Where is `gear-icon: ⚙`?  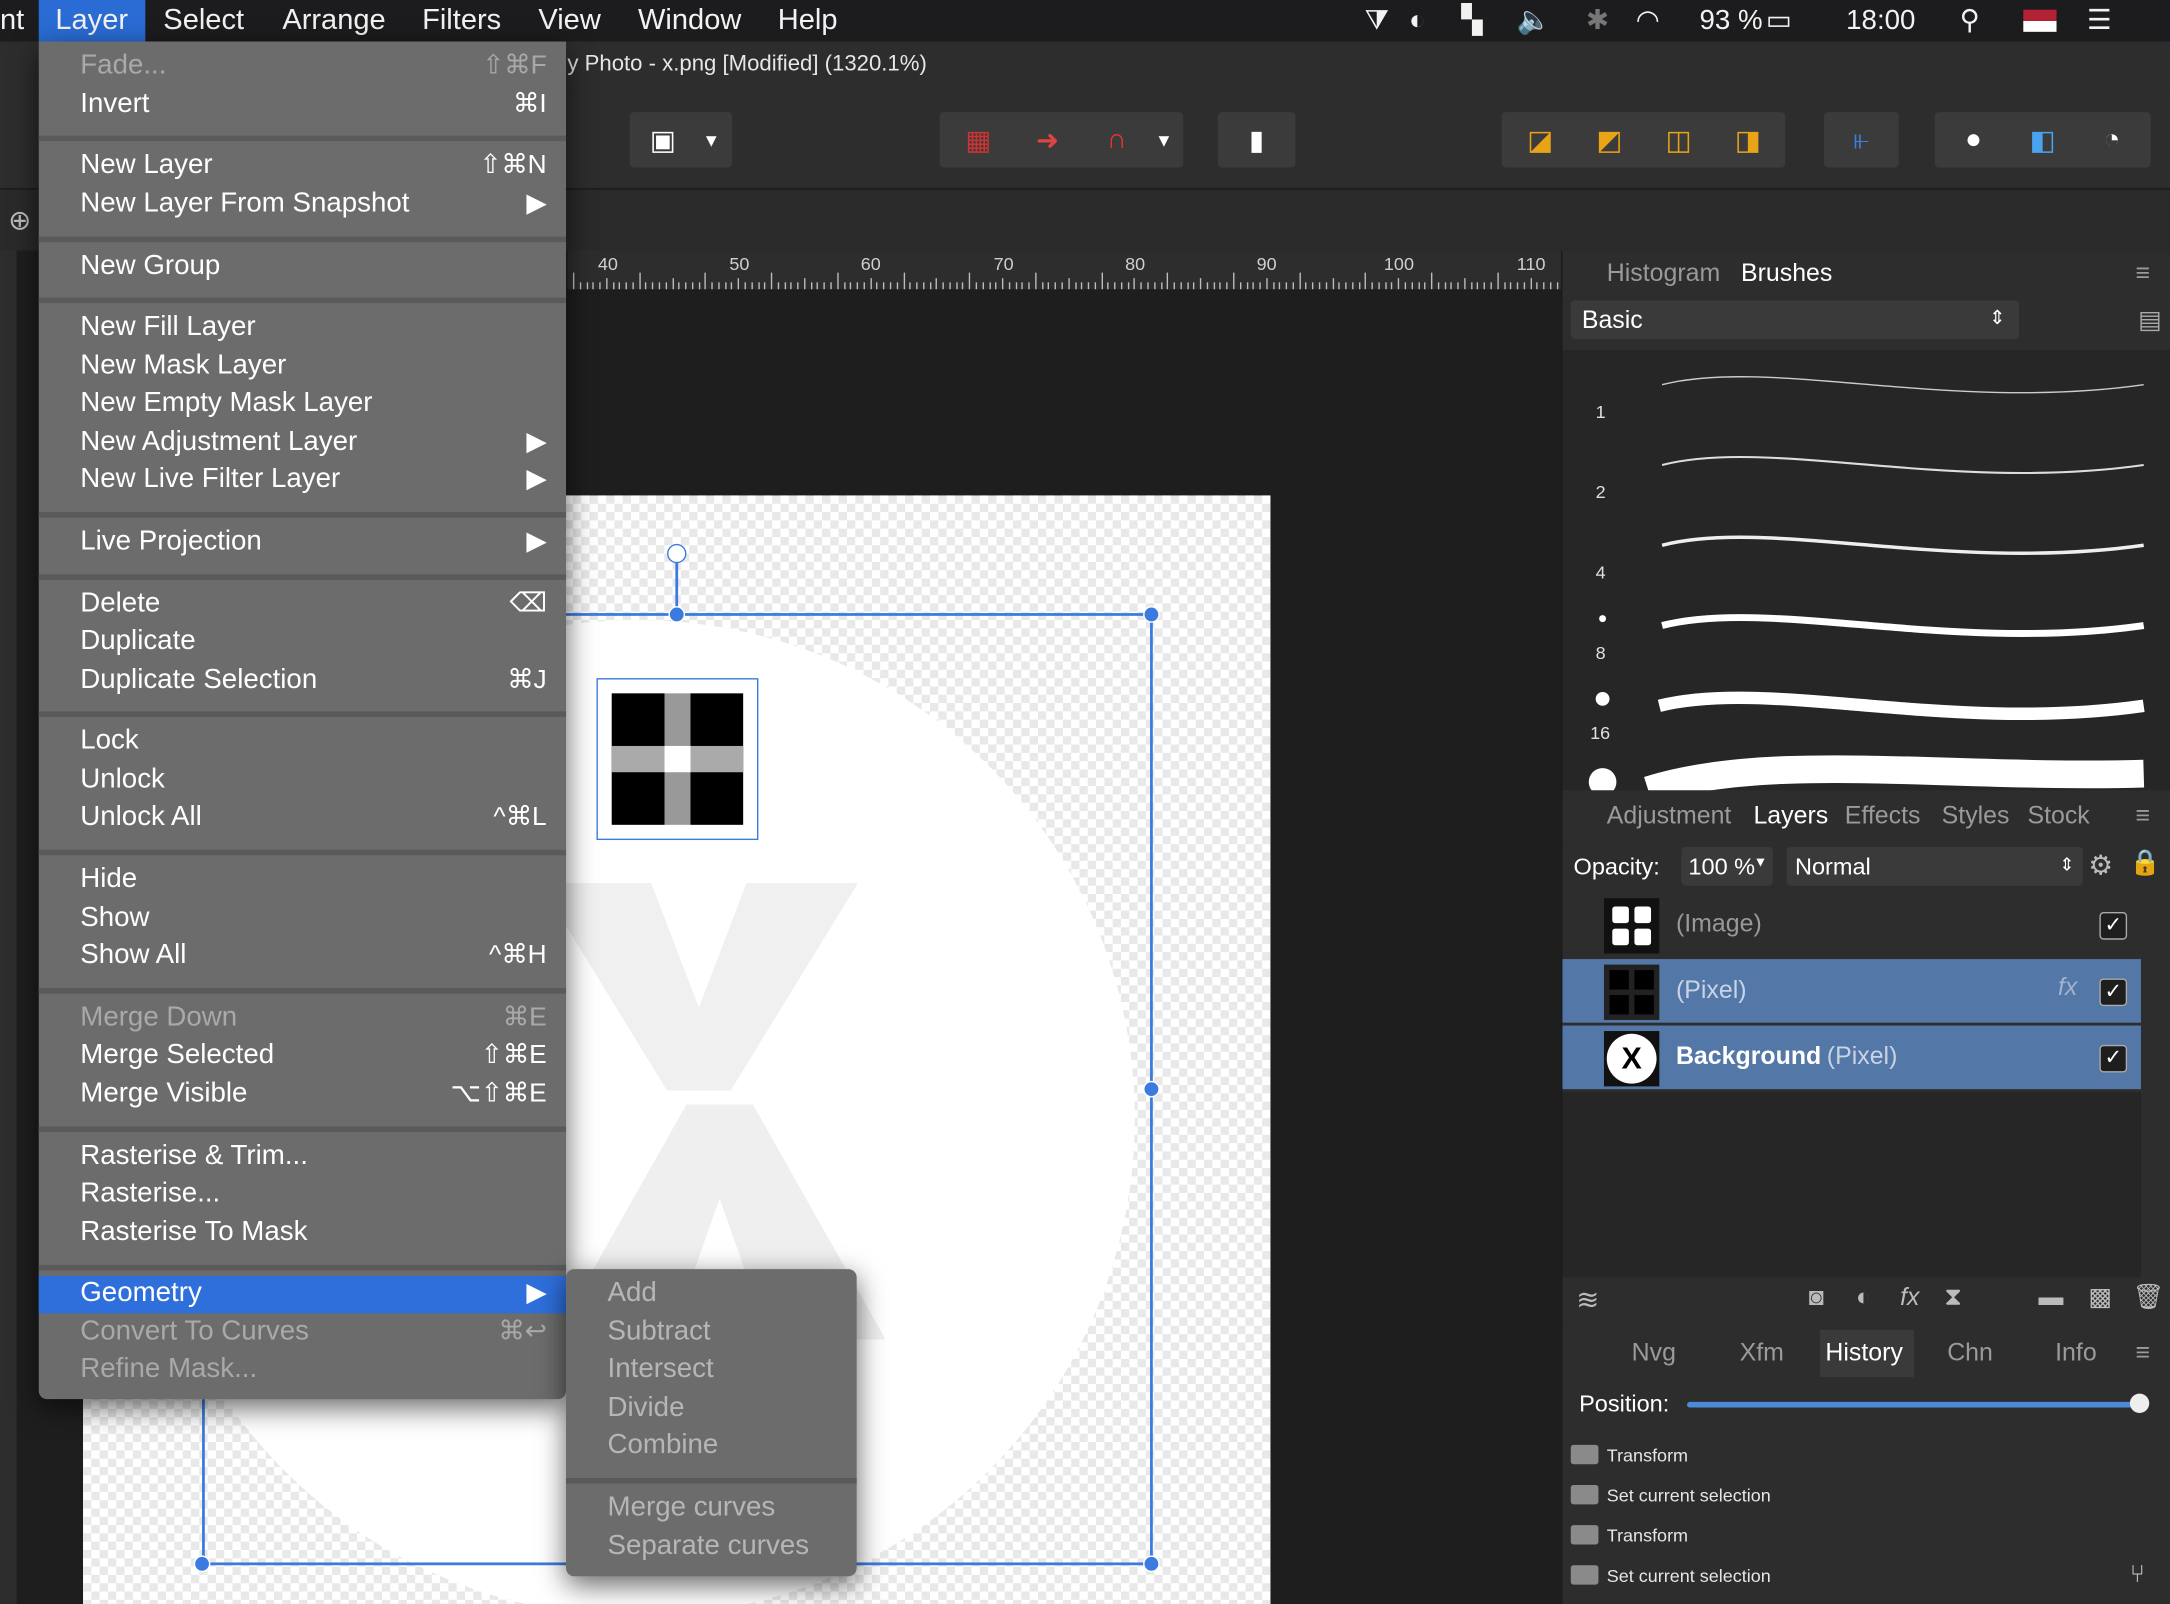
gear-icon: ⚙ is located at coordinates (2100, 865).